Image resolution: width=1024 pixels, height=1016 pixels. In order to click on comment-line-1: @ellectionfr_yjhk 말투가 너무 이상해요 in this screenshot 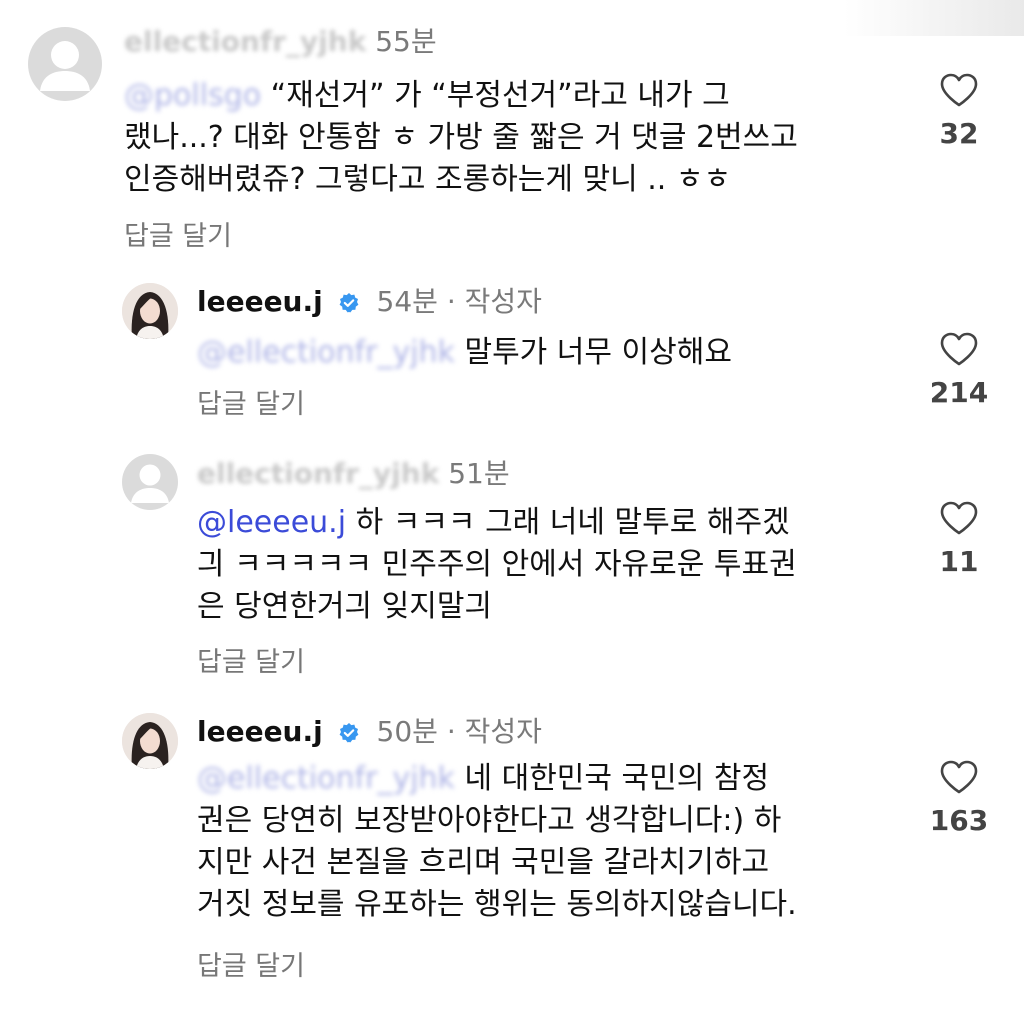, I will do `click(464, 353)`.